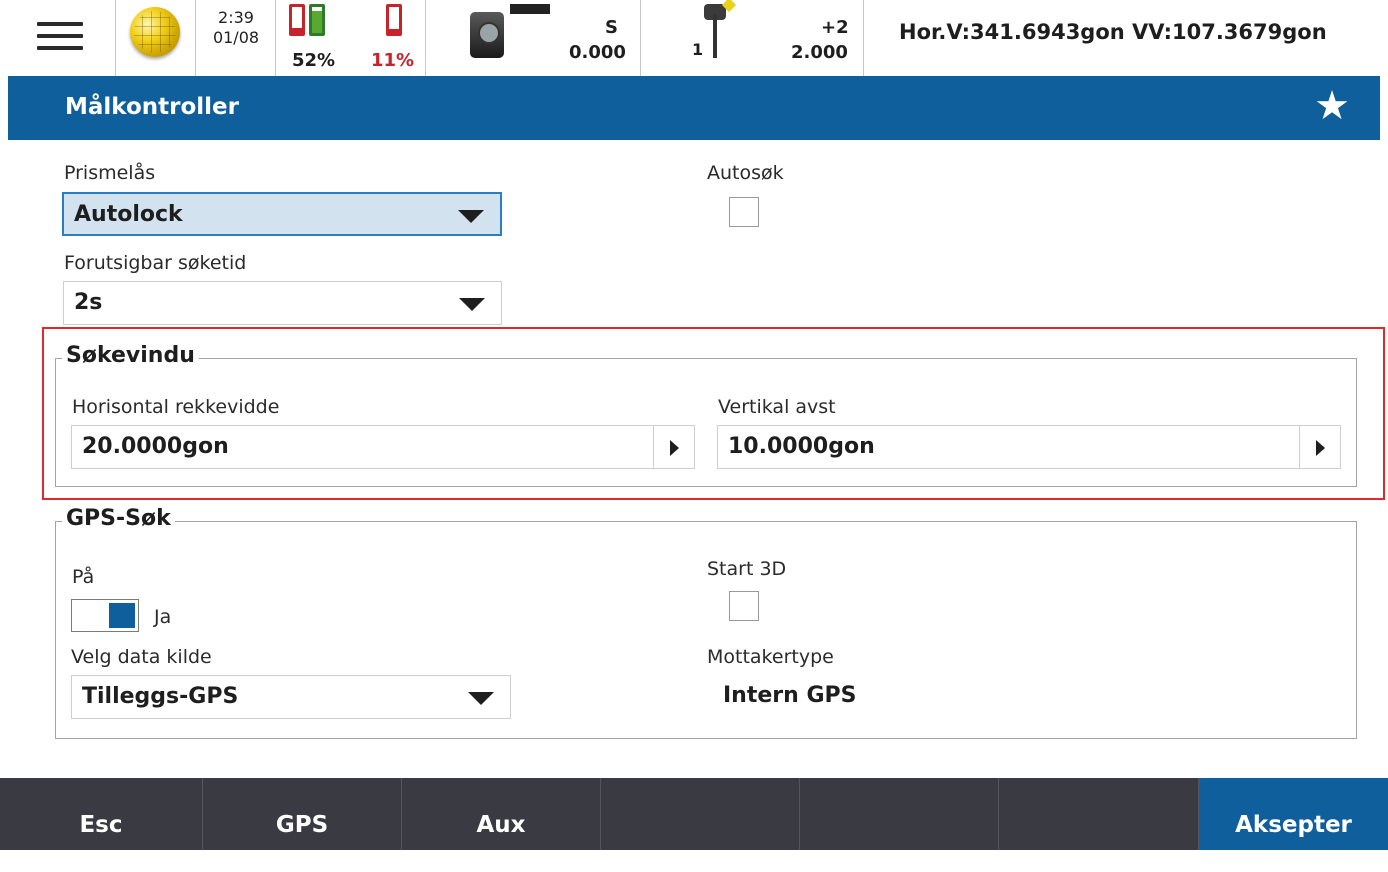 This screenshot has width=1388, height=872. I want to click on prism-constant: +2, so click(835, 27).